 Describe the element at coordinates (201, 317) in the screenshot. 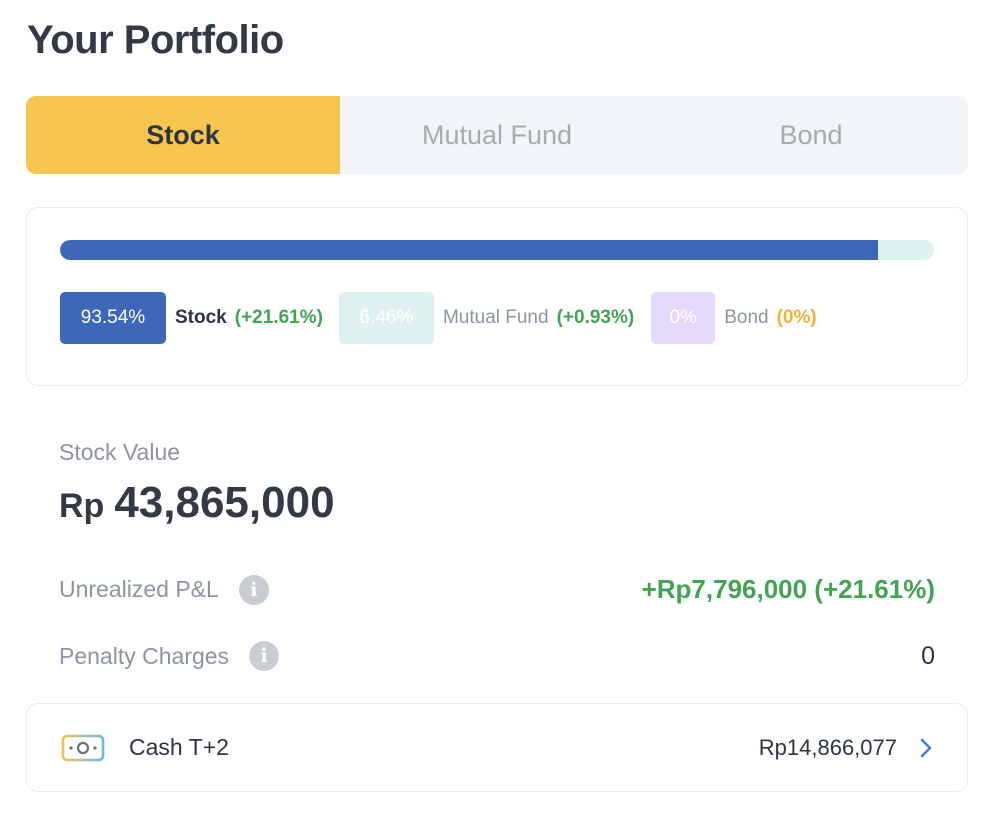

I see `legend-stock-label: Stock` at that location.